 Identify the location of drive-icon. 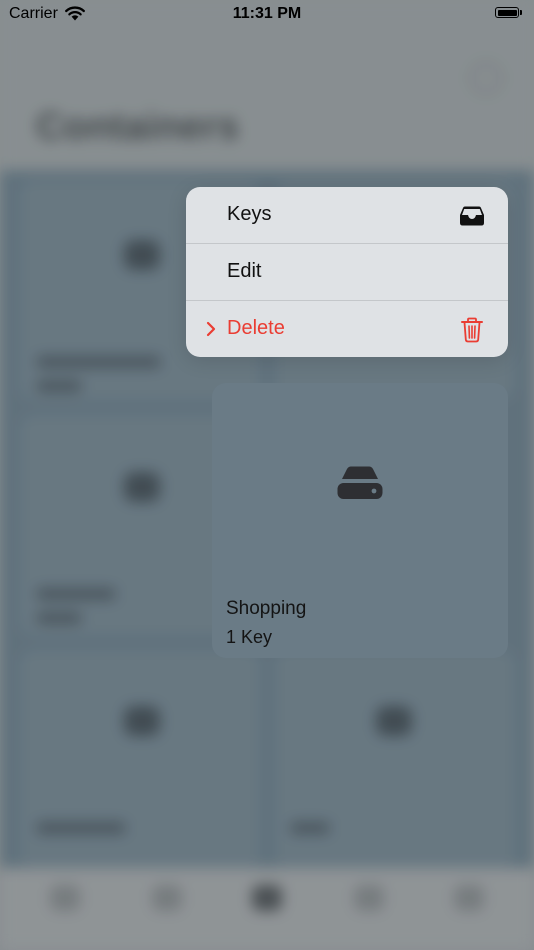
(360, 482).